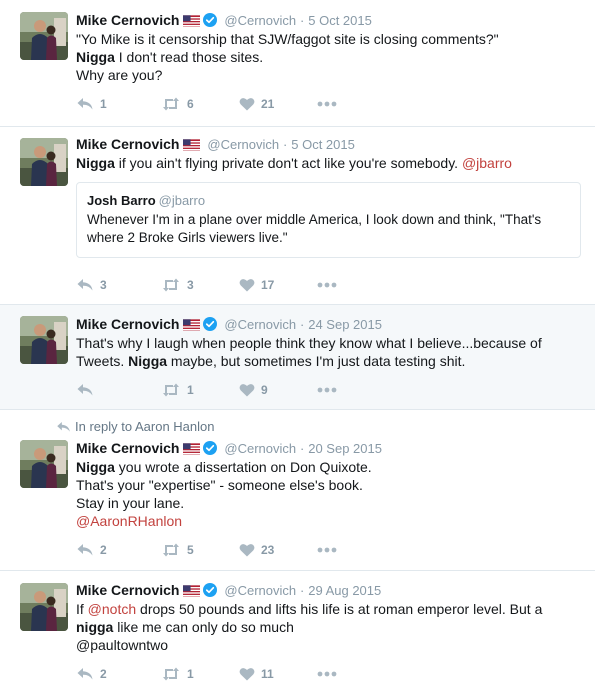 The width and height of the screenshot is (595, 693). I want to click on tweet-line: Tweets., so click(102, 361).